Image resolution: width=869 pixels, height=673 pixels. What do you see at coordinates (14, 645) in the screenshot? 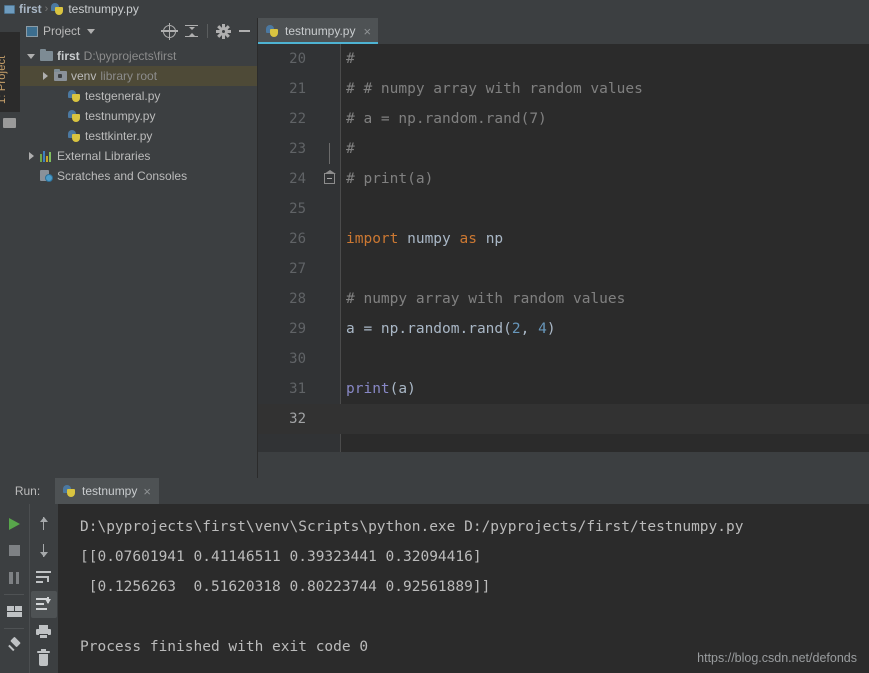
I see `pin-icon` at bounding box center [14, 645].